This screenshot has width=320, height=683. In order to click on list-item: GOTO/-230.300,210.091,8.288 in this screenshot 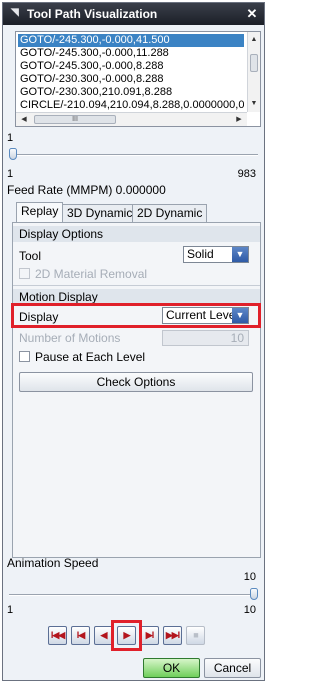, I will do `click(131, 92)`.